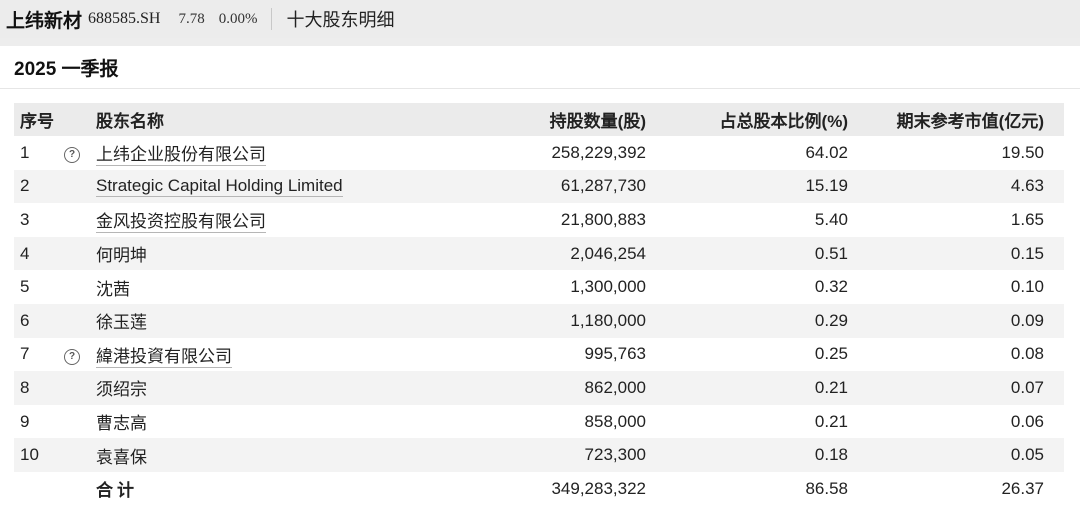 Image resolution: width=1080 pixels, height=508 pixels. What do you see at coordinates (615, 455) in the screenshot?
I see `shares-held: 723,300` at bounding box center [615, 455].